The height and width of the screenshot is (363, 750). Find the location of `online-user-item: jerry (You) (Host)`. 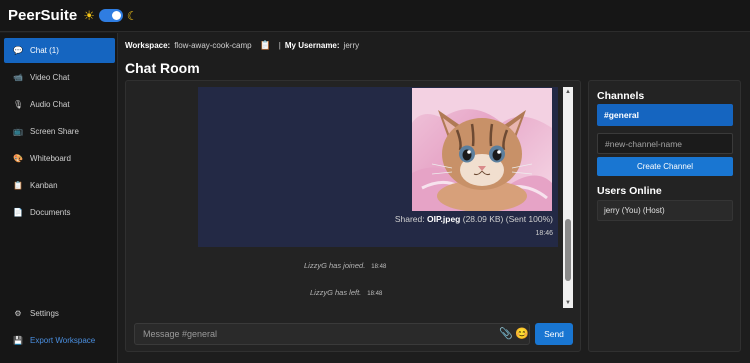

online-user-item: jerry (You) (Host) is located at coordinates (665, 210).